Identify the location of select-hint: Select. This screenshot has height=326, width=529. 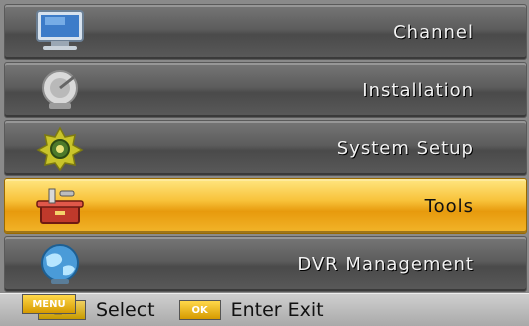
(125, 310).